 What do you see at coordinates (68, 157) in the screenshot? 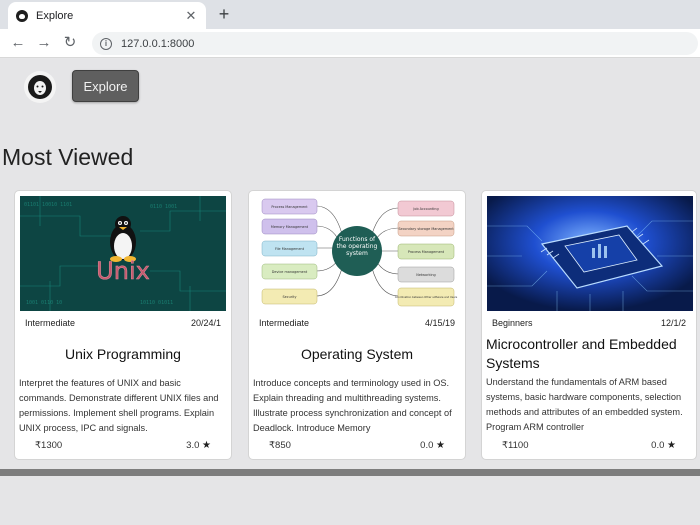
I see `section-title: Most Viewed` at bounding box center [68, 157].